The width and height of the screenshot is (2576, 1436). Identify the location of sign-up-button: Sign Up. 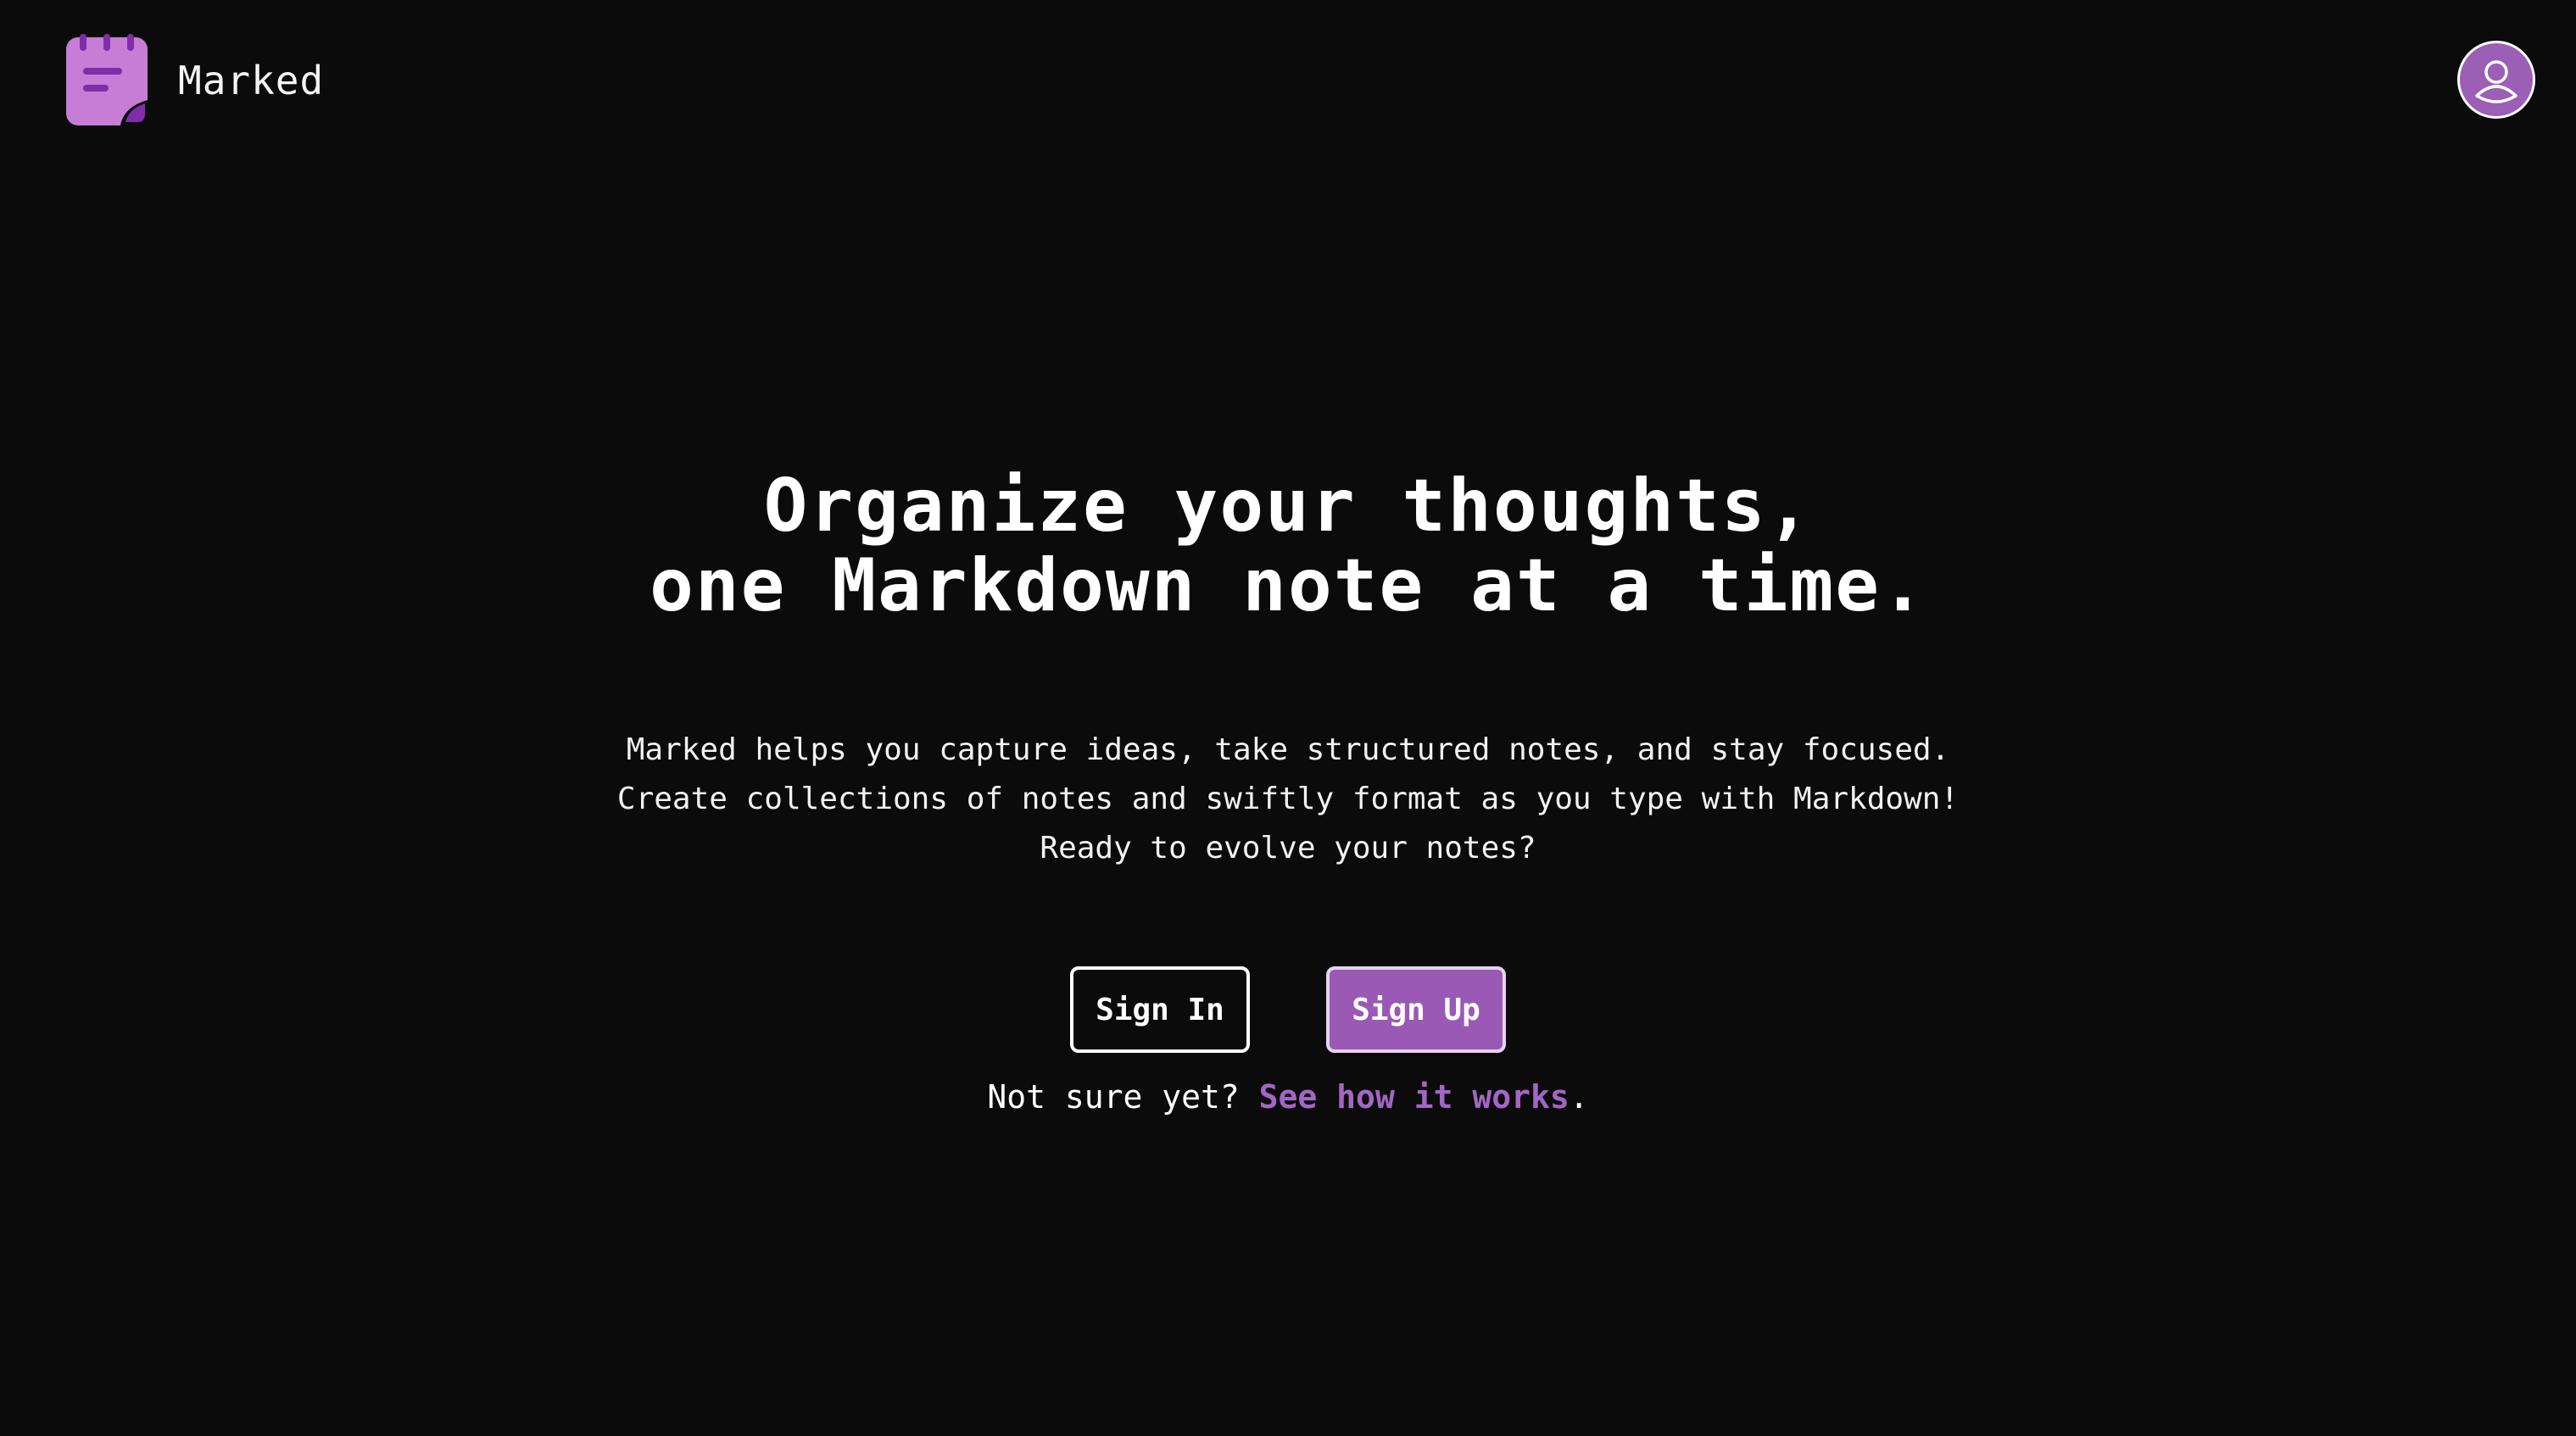
(1416, 1009).